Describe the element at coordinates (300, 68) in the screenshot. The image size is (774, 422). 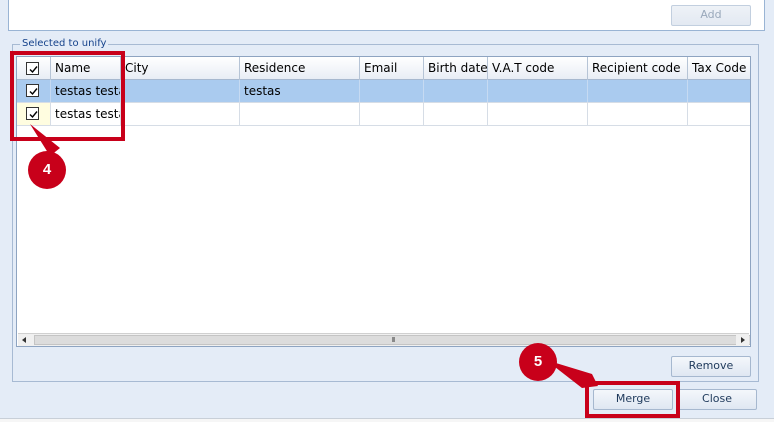
I see `column-header-residence: Residence` at that location.